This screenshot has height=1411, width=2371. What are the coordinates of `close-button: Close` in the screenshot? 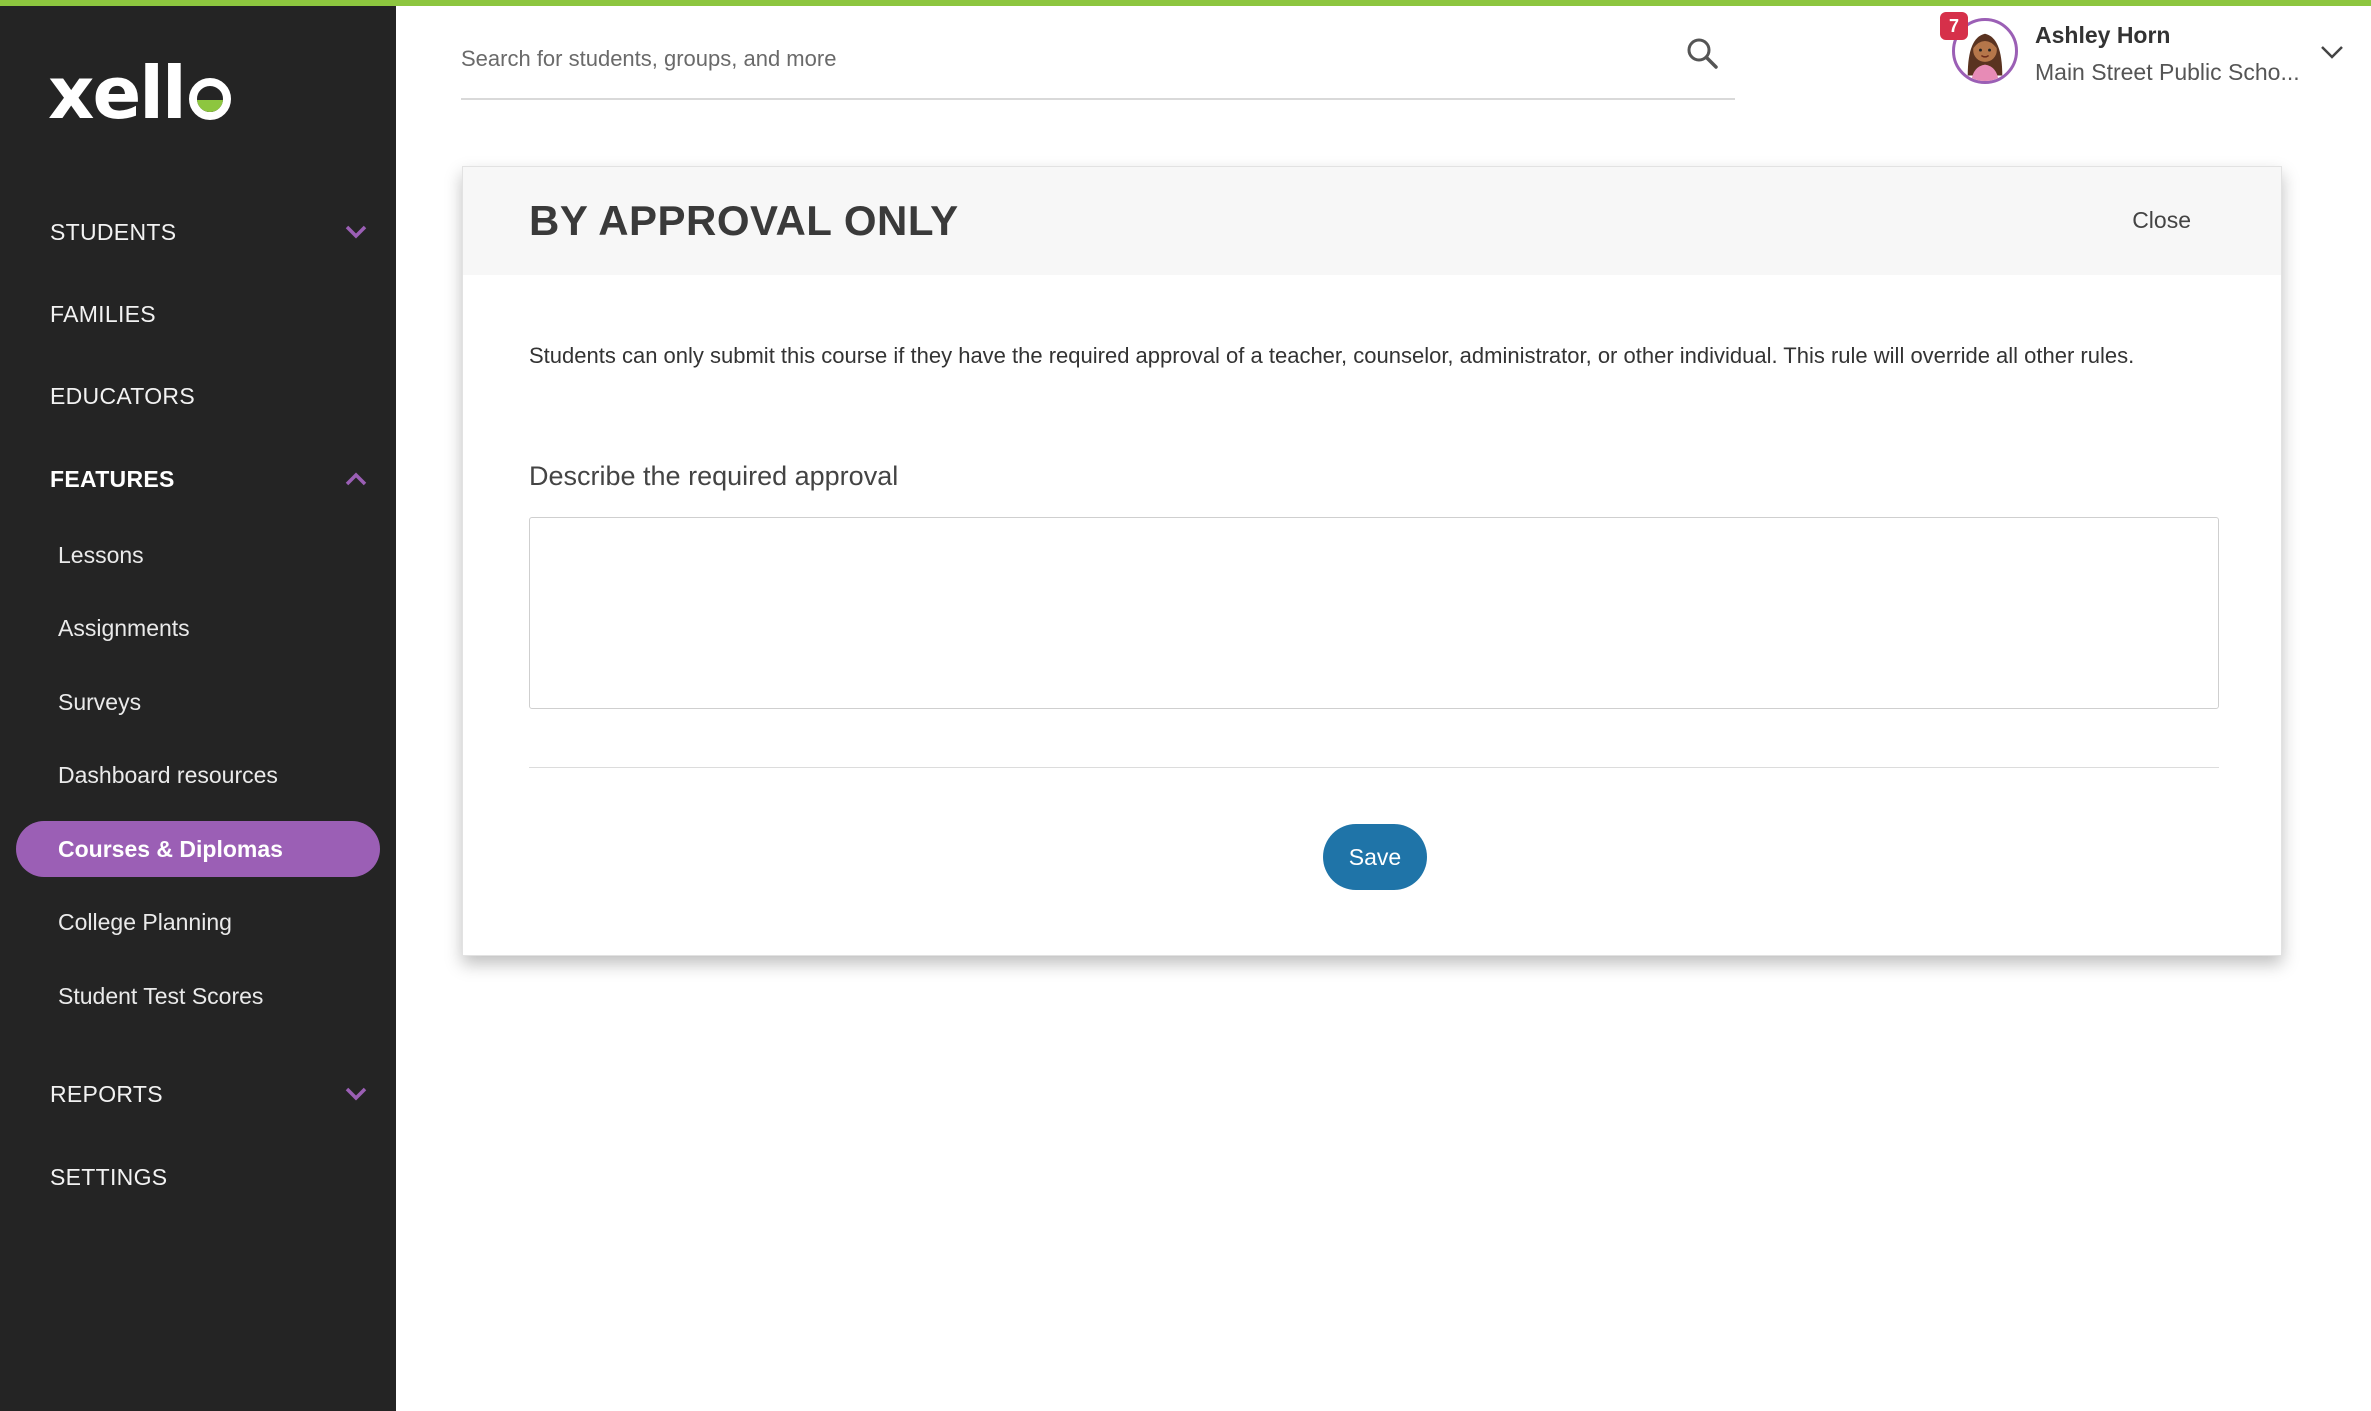 It's located at (2161, 220).